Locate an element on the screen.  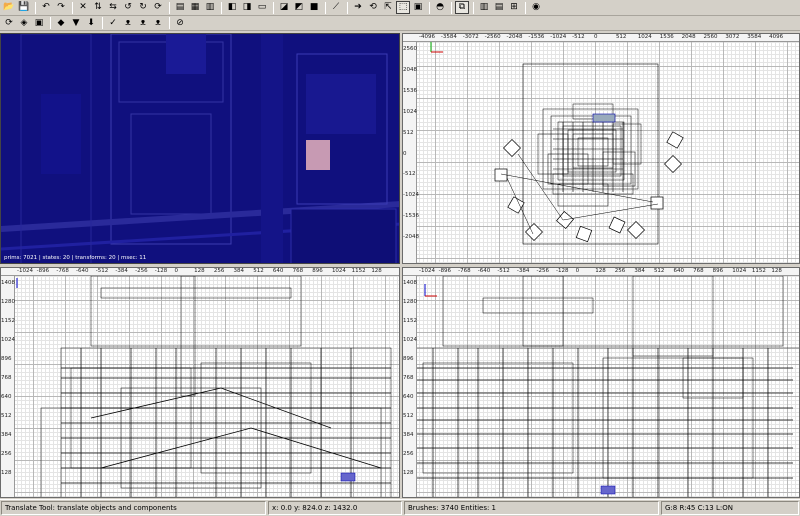
scale-tool-icon: ⇱ is located at coordinates (388, 7).